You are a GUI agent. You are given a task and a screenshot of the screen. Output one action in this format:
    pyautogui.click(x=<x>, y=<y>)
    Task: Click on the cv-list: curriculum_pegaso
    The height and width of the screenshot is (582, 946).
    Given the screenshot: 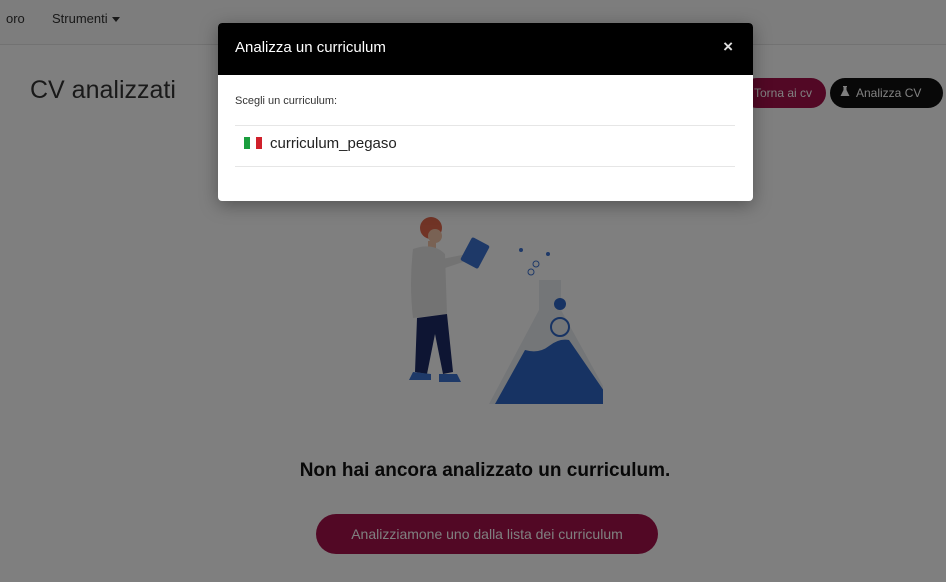 What is the action you would take?
    pyautogui.click(x=485, y=146)
    